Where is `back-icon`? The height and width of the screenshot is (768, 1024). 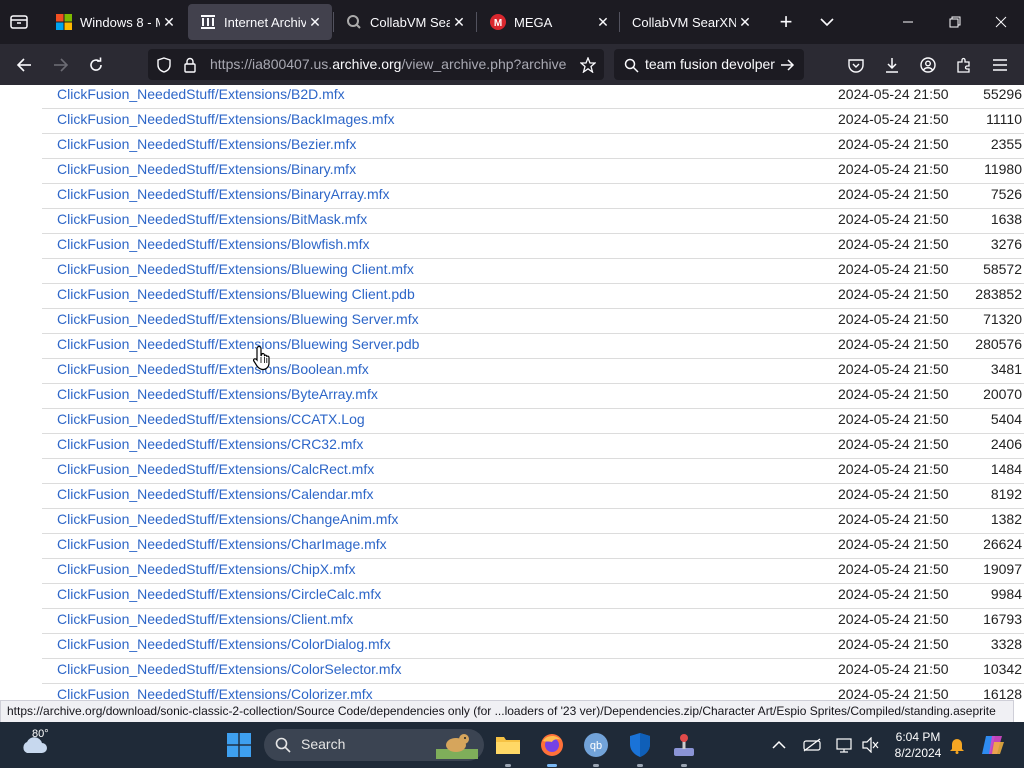 back-icon is located at coordinates (24, 65).